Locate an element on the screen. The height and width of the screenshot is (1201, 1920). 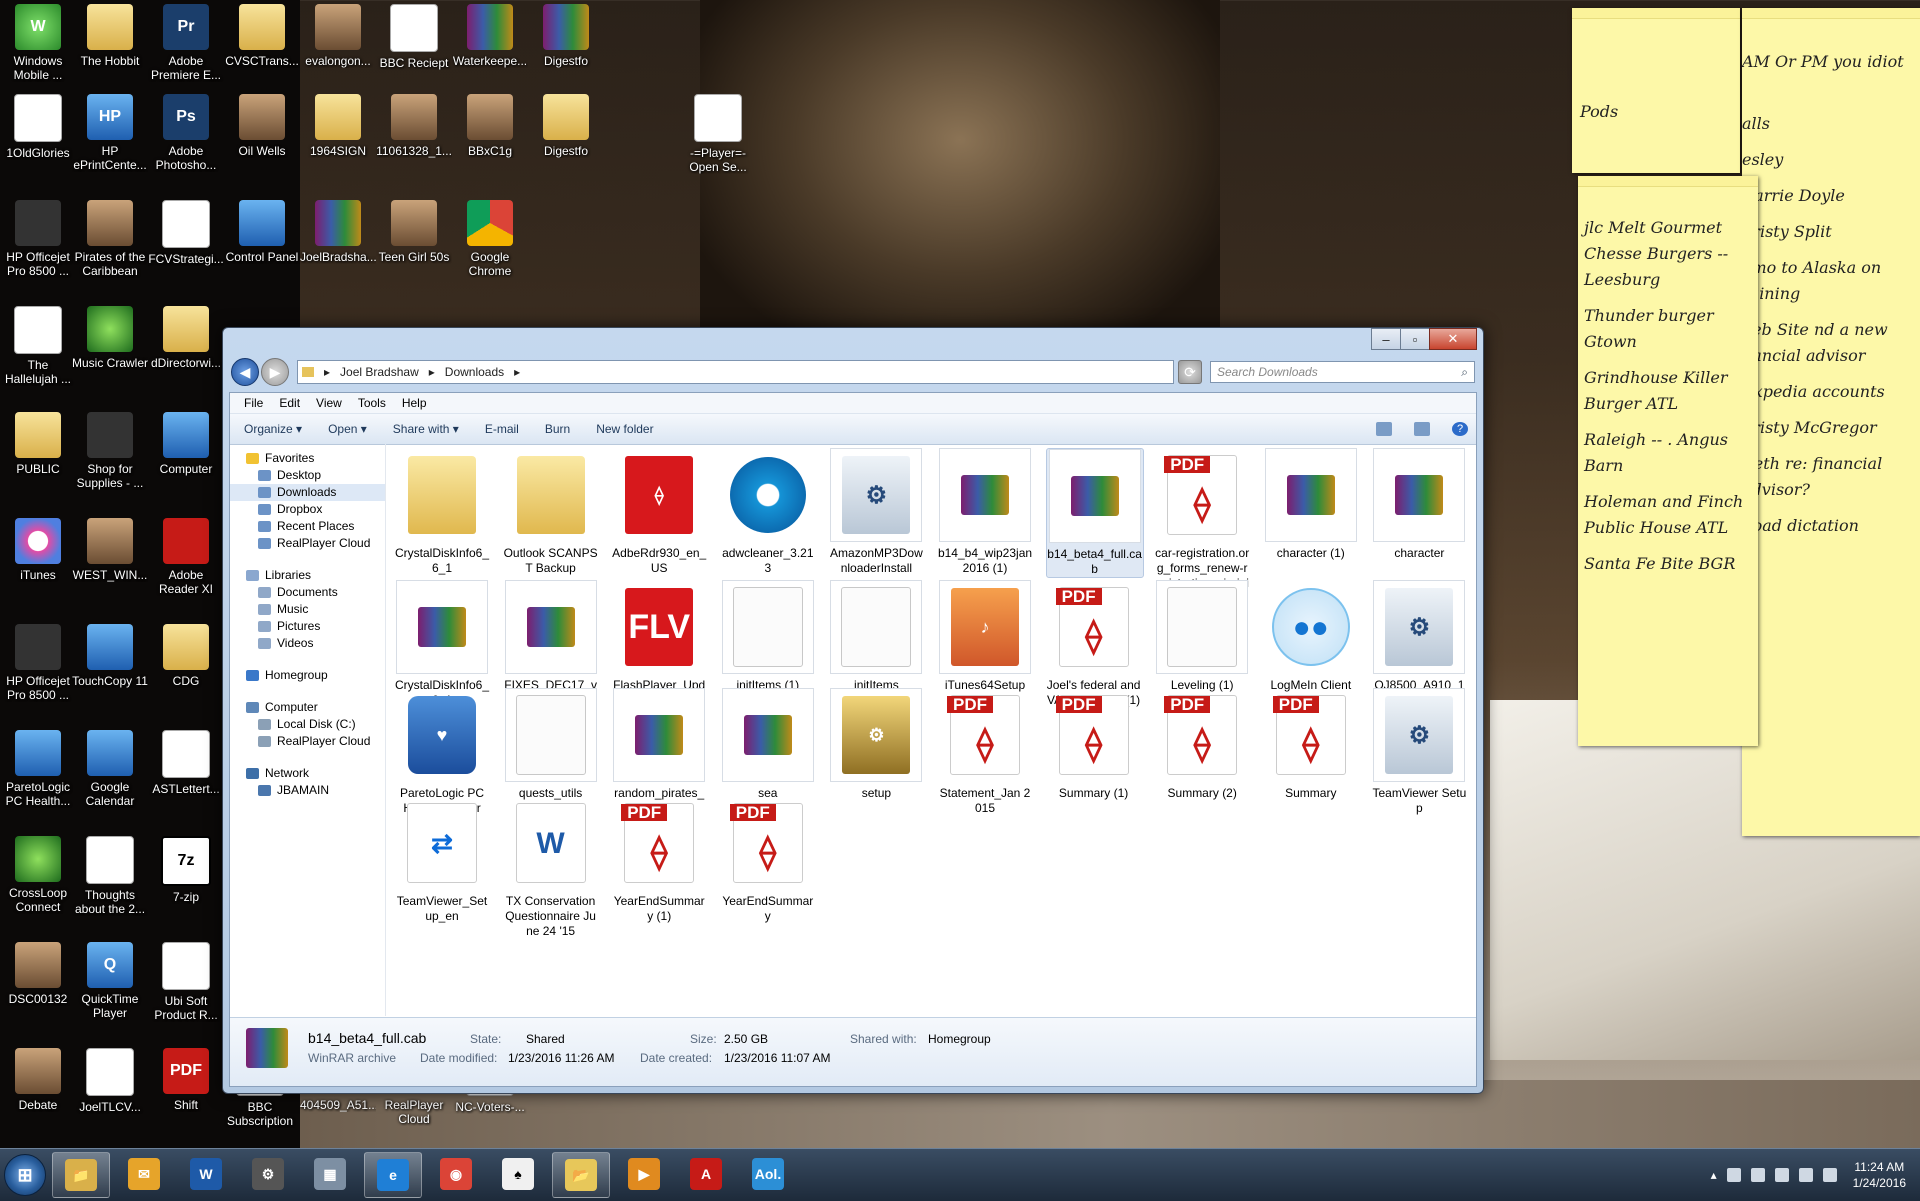
desktop-icon: Q QuickTime Player is located at coordinates (110, 986).